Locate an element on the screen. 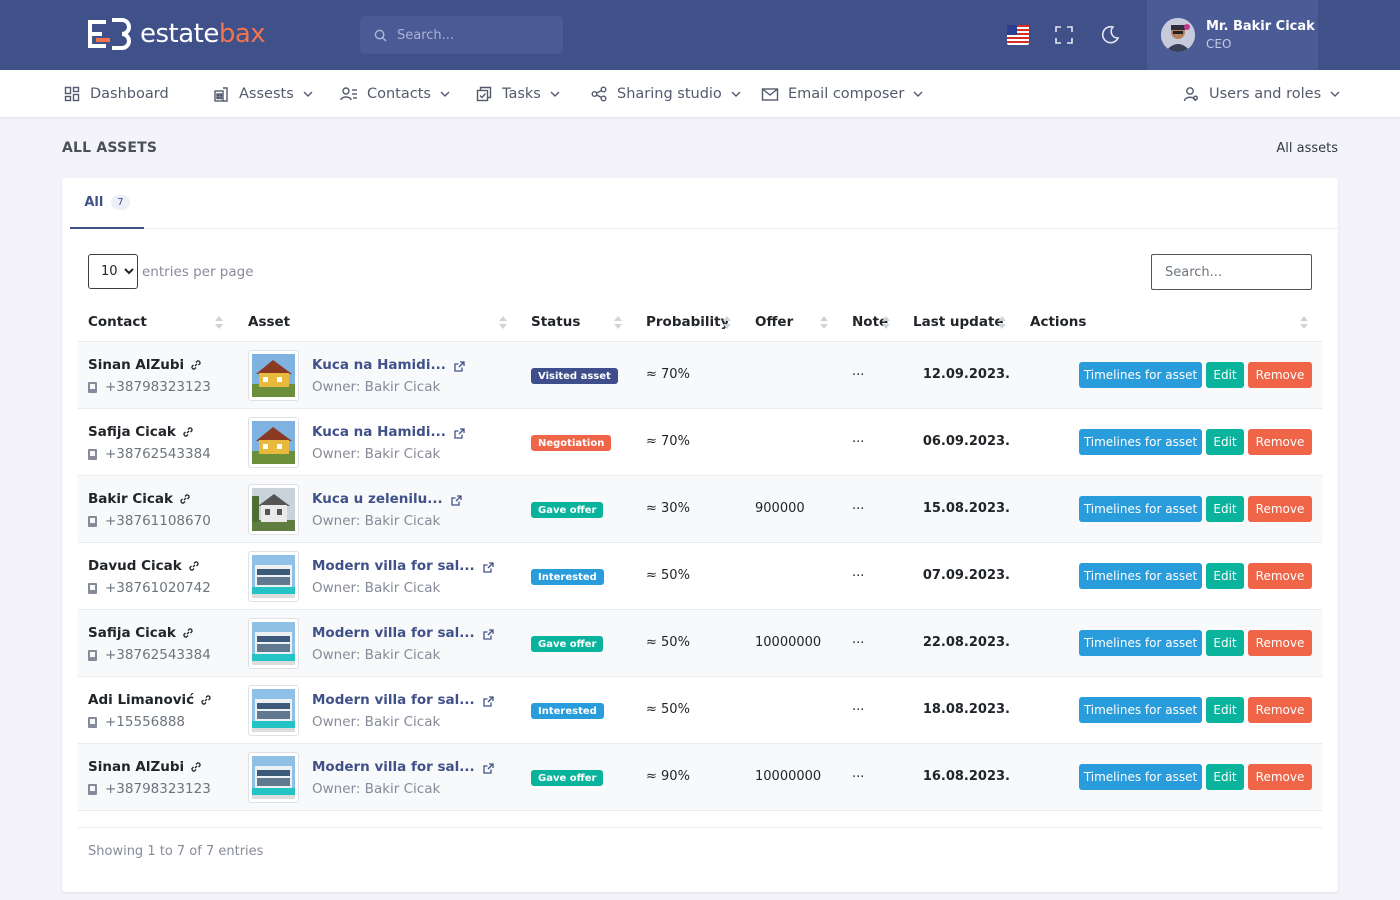 This screenshot has height=900, width=1400. global-search is located at coordinates (461, 35).